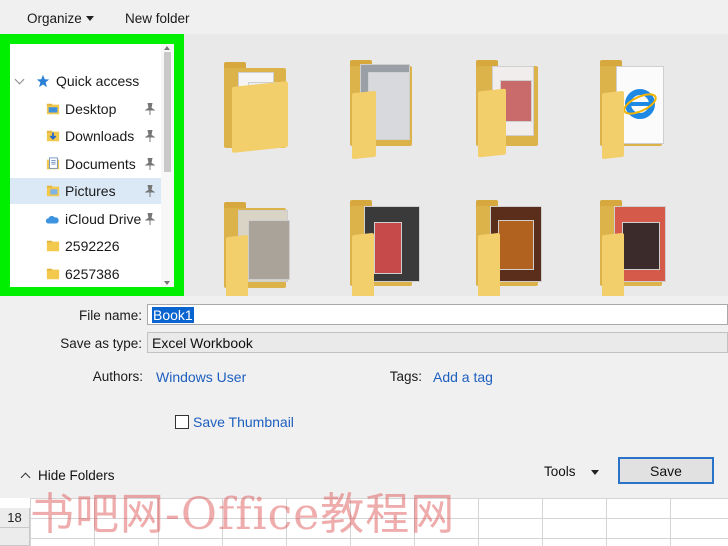 The height and width of the screenshot is (546, 728). I want to click on save-thumbnail-option: Save Thumbnail, so click(234, 422).